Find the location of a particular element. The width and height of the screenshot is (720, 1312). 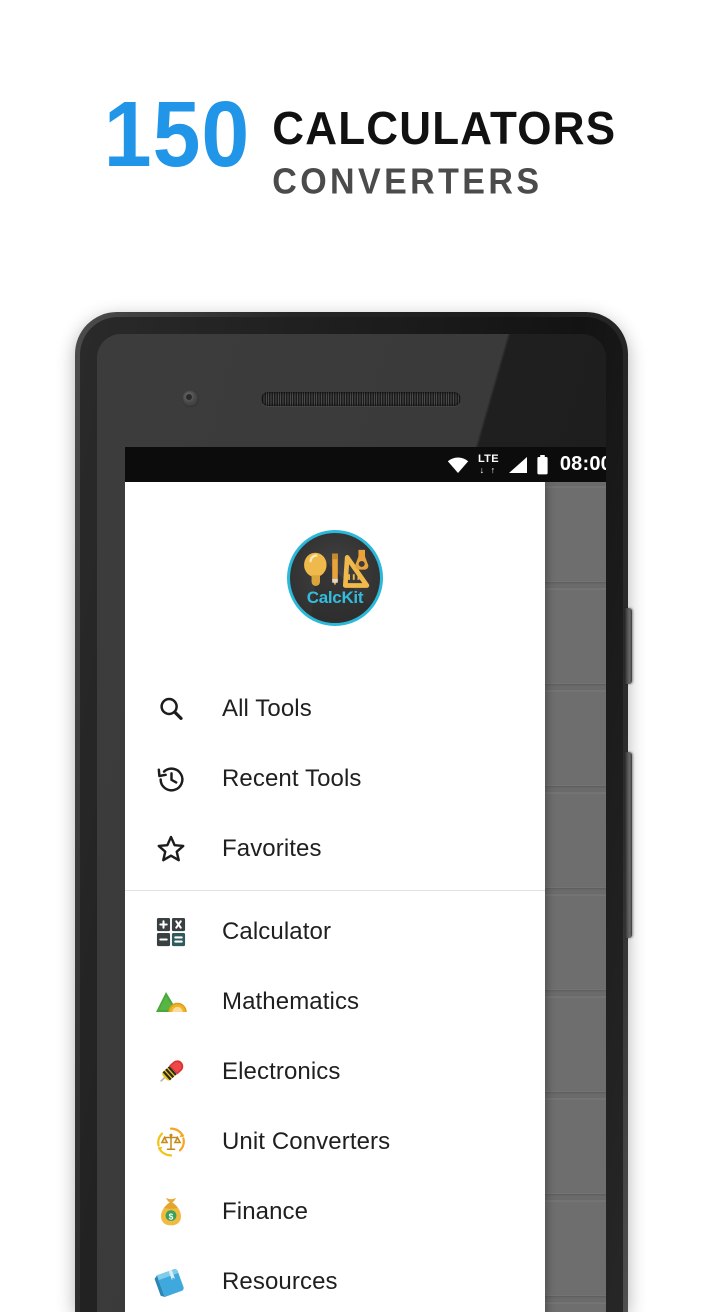

promo-text-lines: CALCULATORS CONVERTERS is located at coordinates (444, 149).